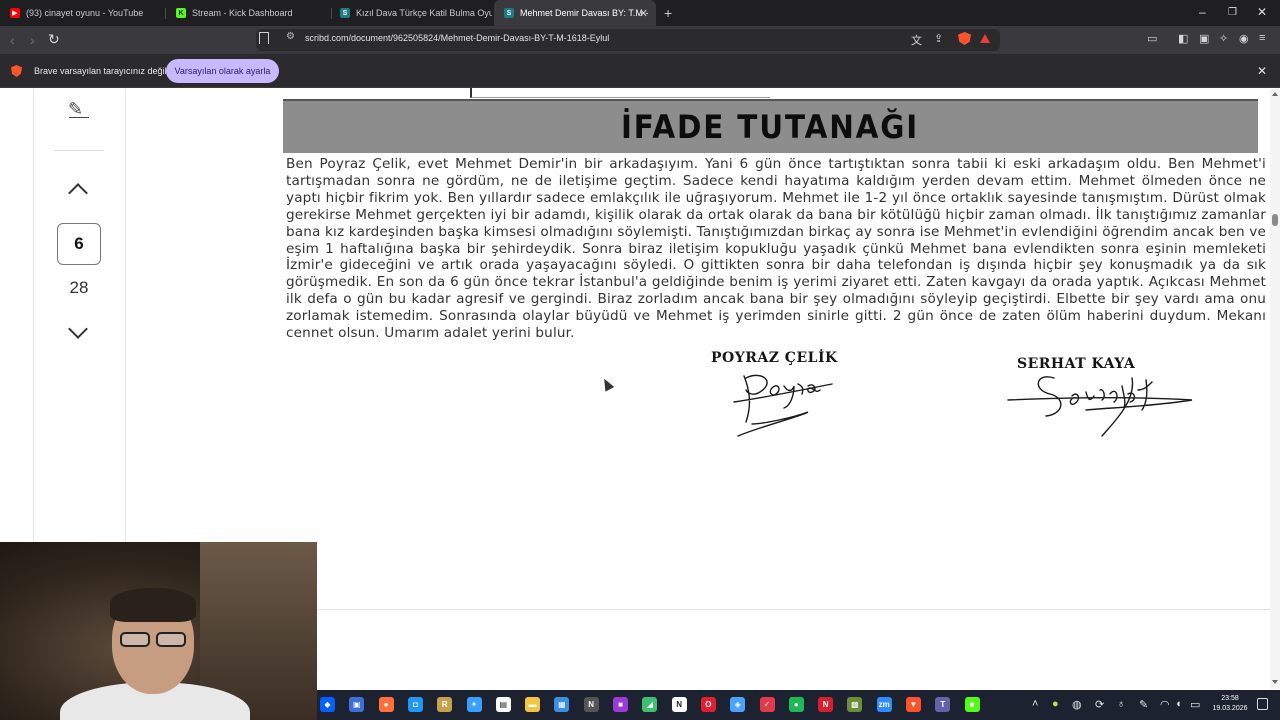 This screenshot has width=1280, height=720. I want to click on teams-icon: T, so click(943, 704).